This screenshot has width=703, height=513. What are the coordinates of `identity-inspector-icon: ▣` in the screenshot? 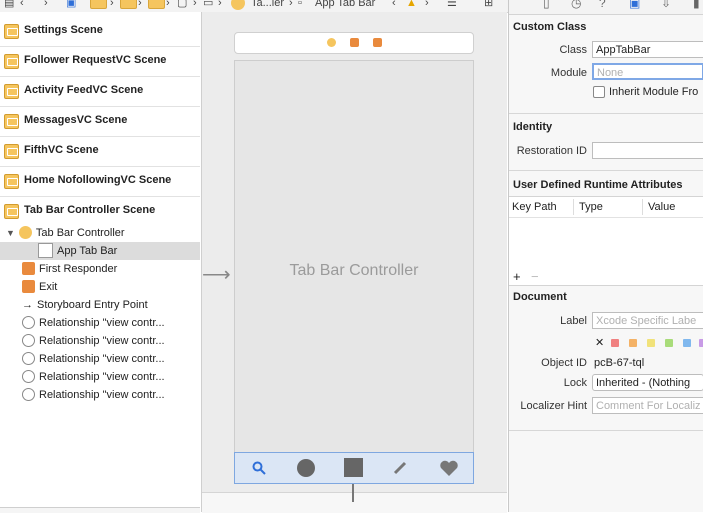 It's located at (634, 5).